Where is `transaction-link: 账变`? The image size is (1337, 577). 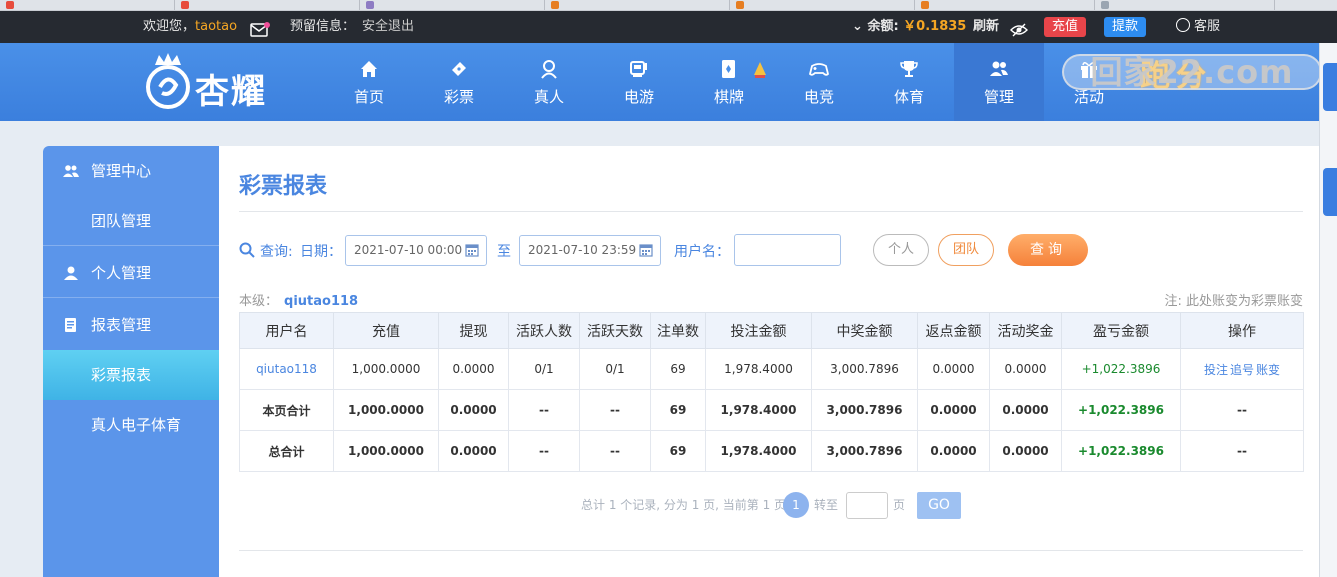
transaction-link: 账变 is located at coordinates (1268, 370).